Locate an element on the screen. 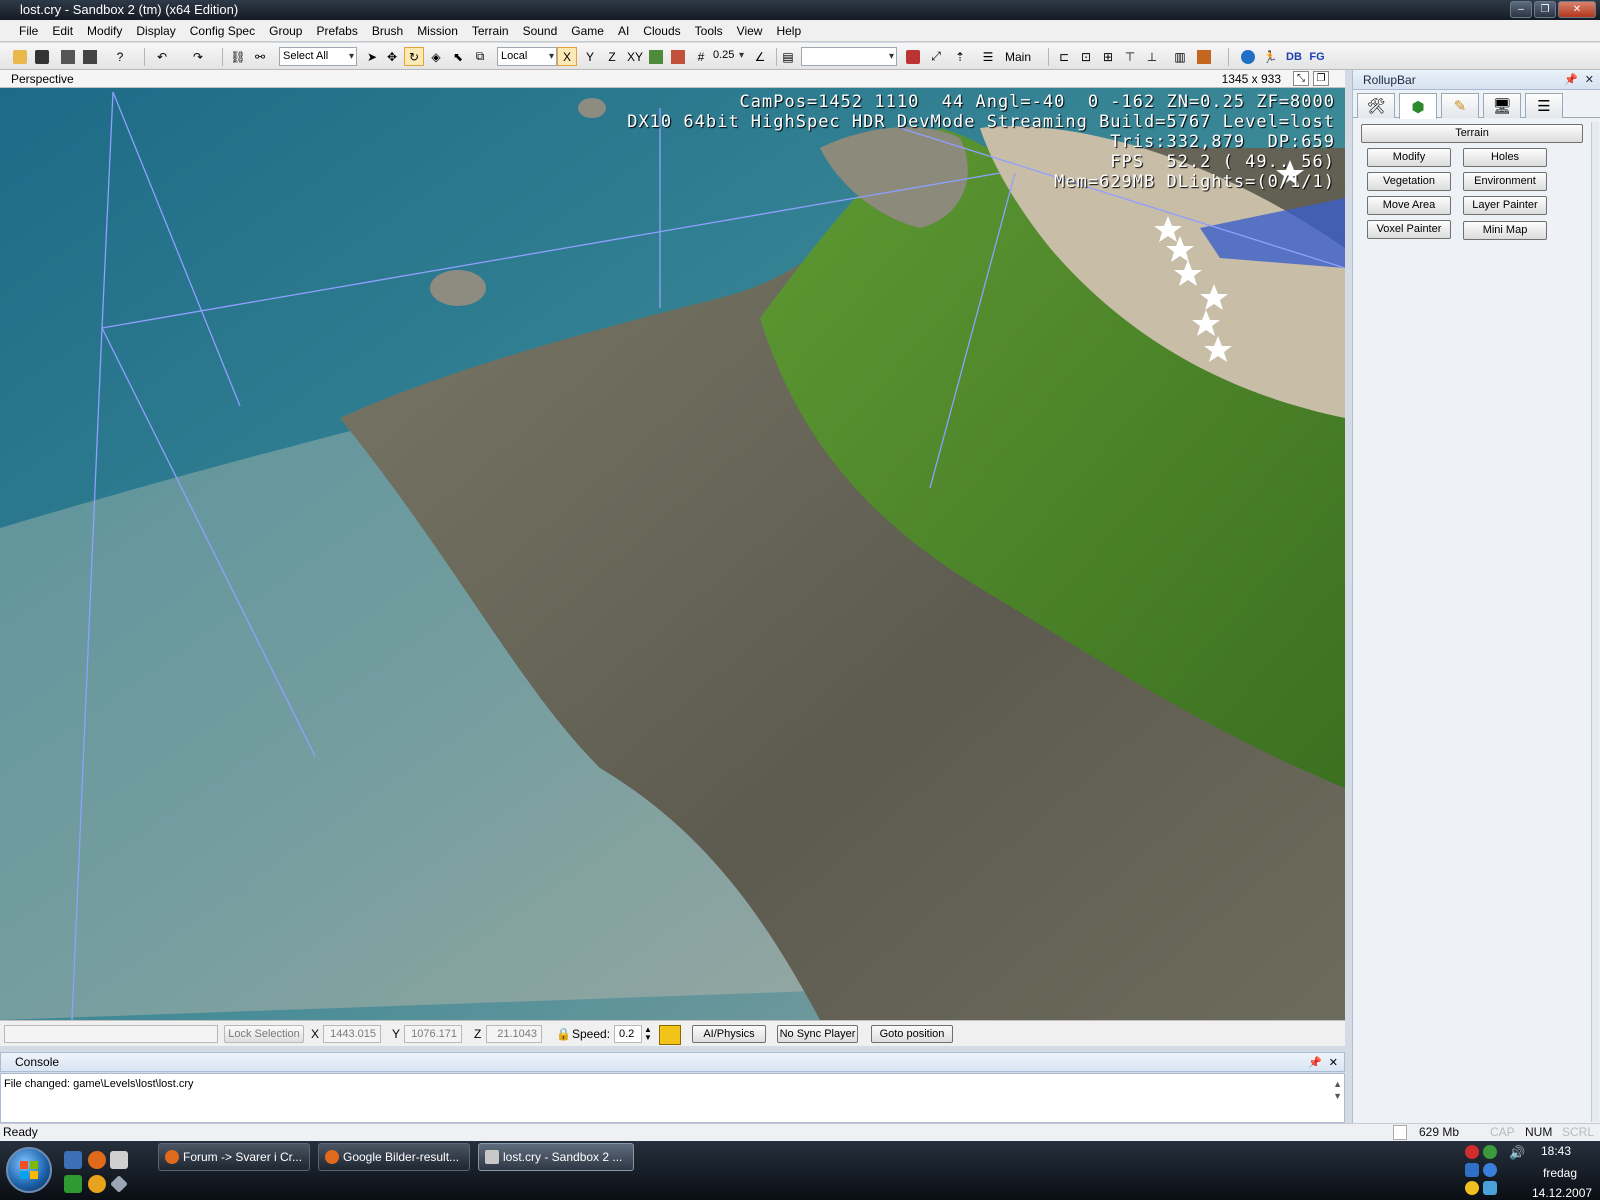 The height and width of the screenshot is (1200, 1600). layer-painter-button: Layer Painter is located at coordinates (1505, 205).